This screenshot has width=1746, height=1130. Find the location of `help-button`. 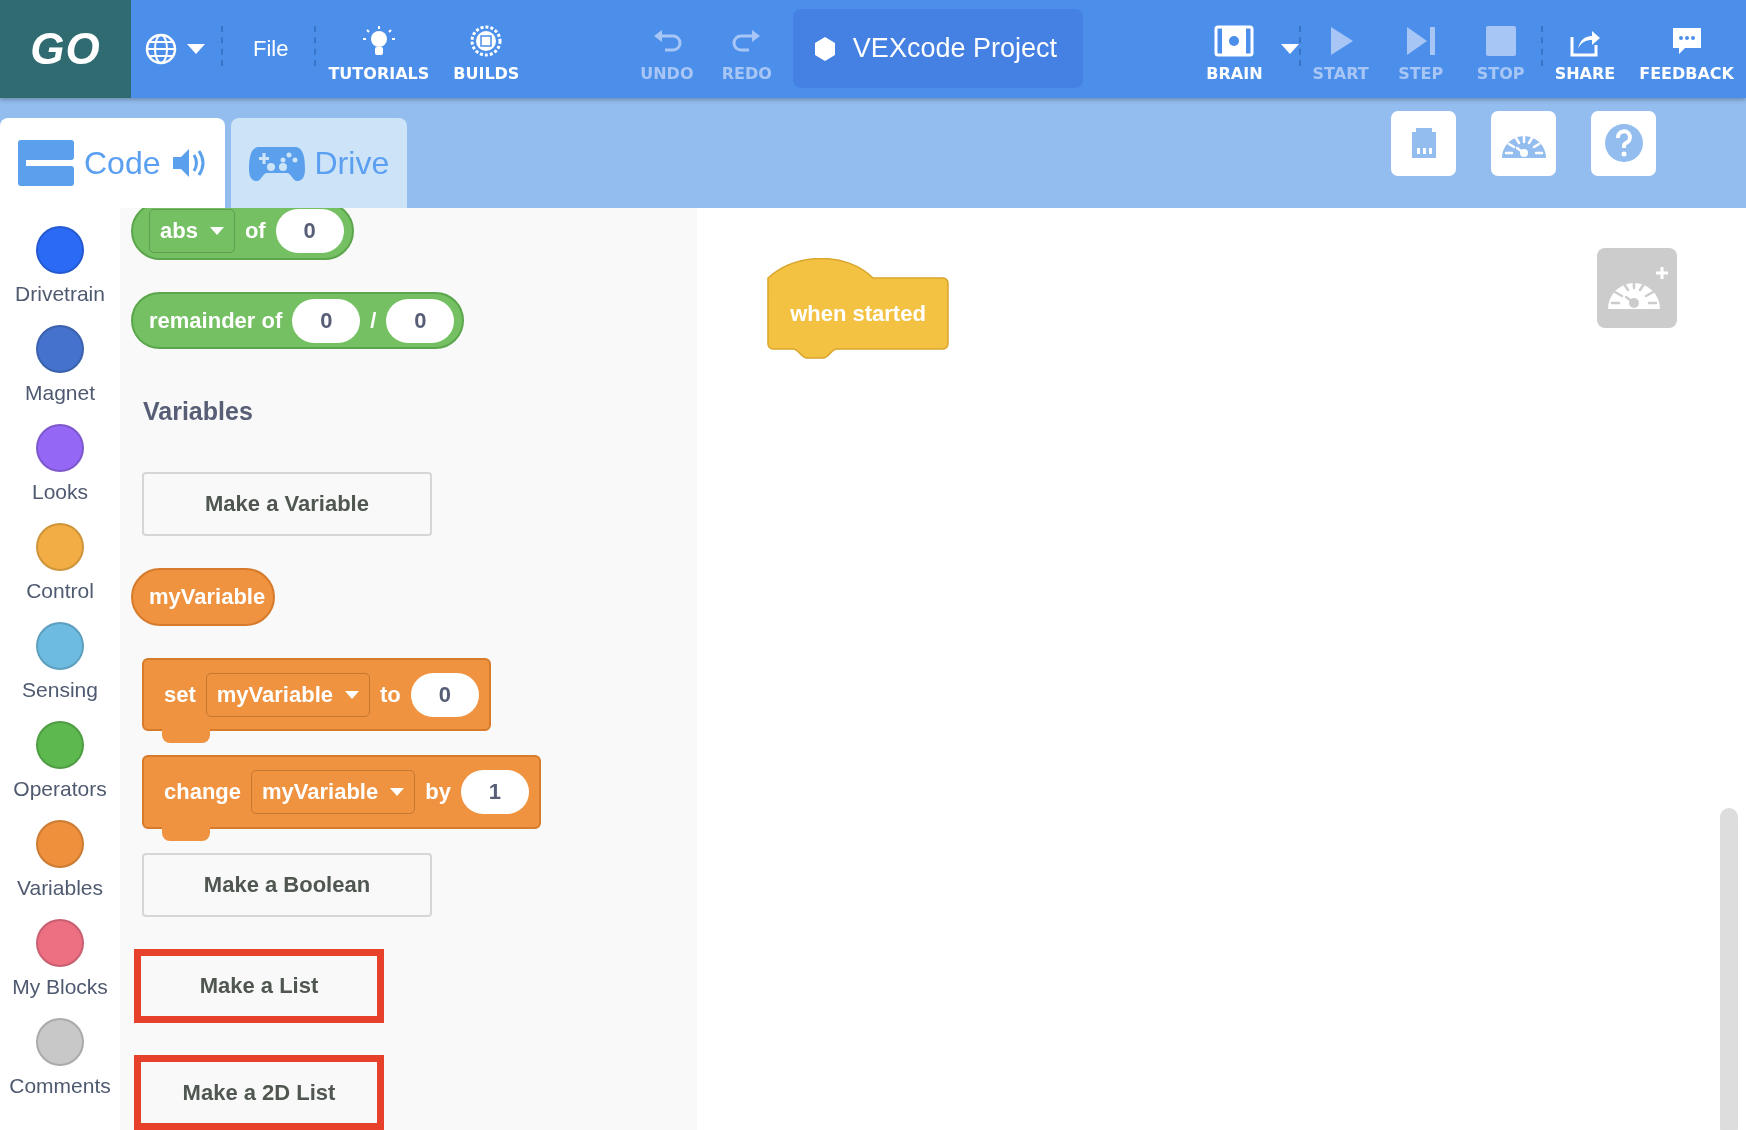

help-button is located at coordinates (1623, 143).